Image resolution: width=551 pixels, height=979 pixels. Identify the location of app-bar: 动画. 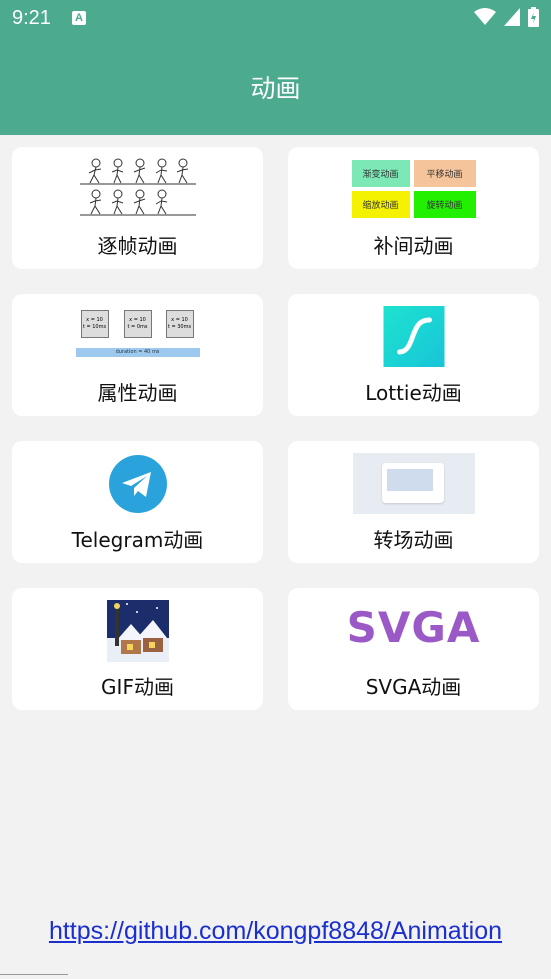
(275, 86).